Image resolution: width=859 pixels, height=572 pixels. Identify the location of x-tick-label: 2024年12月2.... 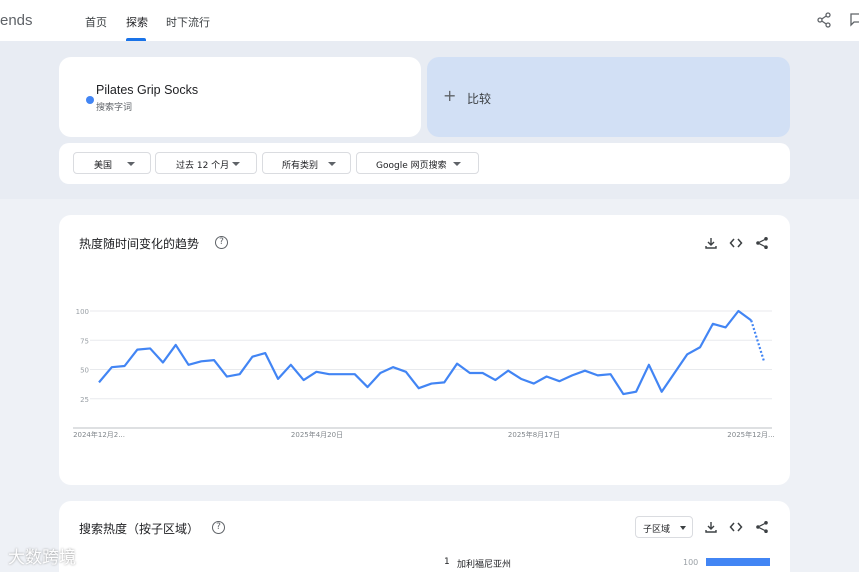
(99, 434).